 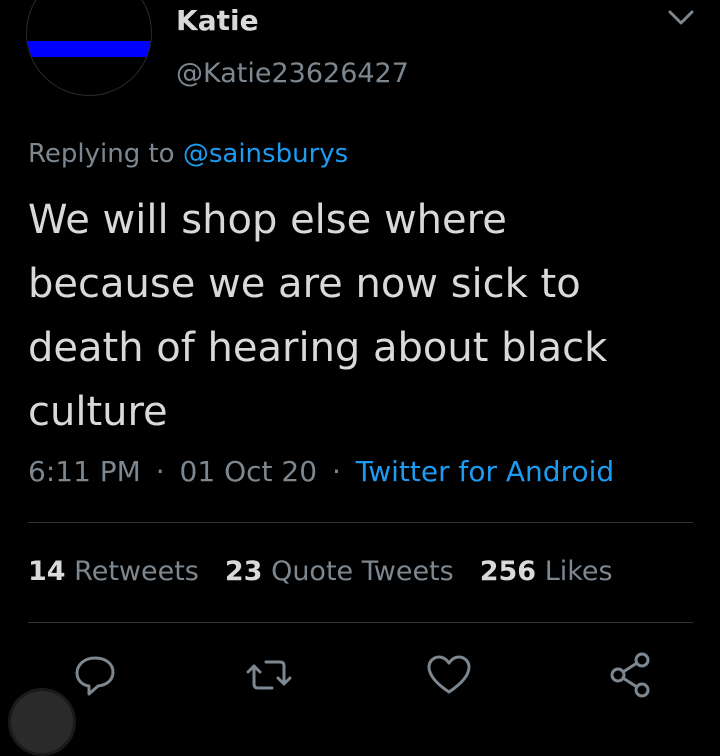 I want to click on floating-action-button, so click(x=42, y=722).